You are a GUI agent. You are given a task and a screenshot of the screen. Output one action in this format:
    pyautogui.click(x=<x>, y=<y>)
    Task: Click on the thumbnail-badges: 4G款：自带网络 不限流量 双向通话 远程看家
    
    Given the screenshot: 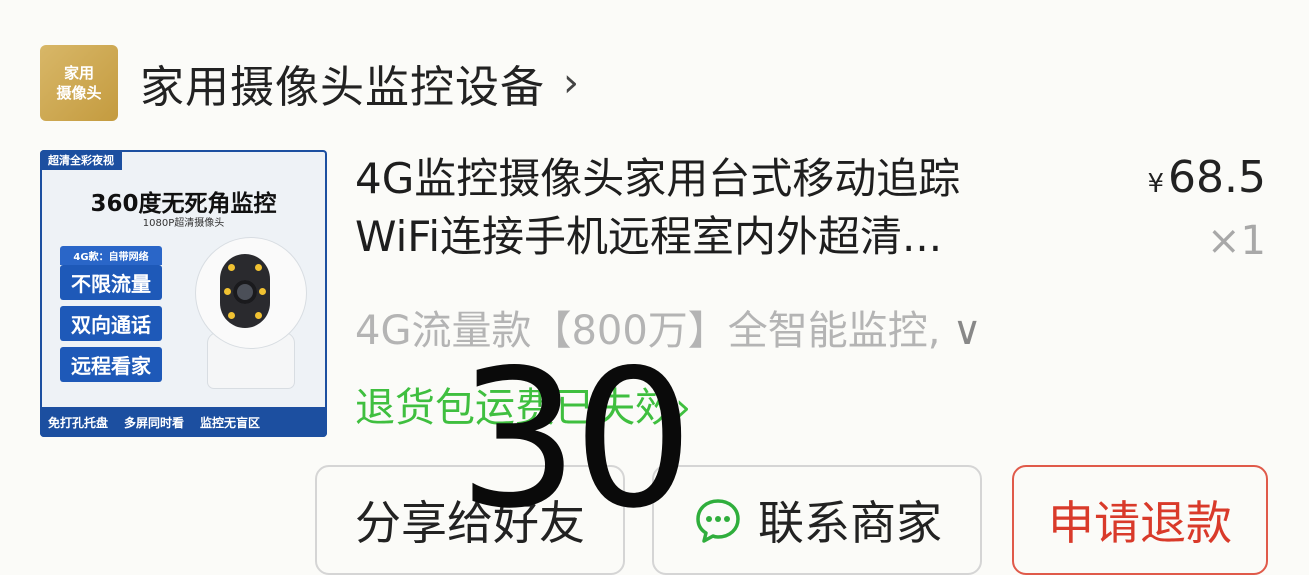 What is the action you would take?
    pyautogui.click(x=111, y=317)
    